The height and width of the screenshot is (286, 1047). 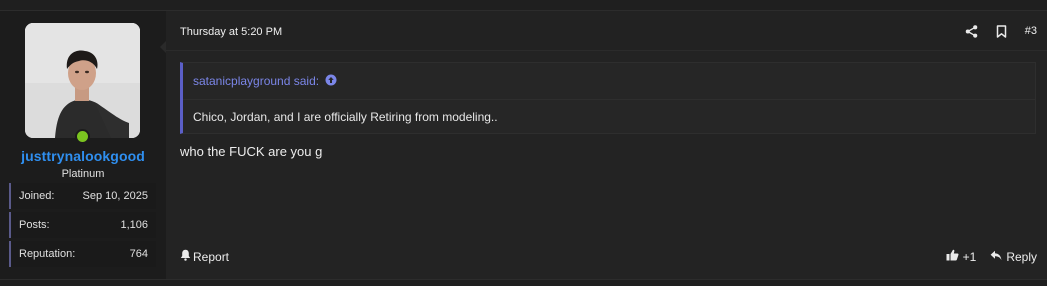 I want to click on username: justtrynalookgood, so click(x=83, y=156).